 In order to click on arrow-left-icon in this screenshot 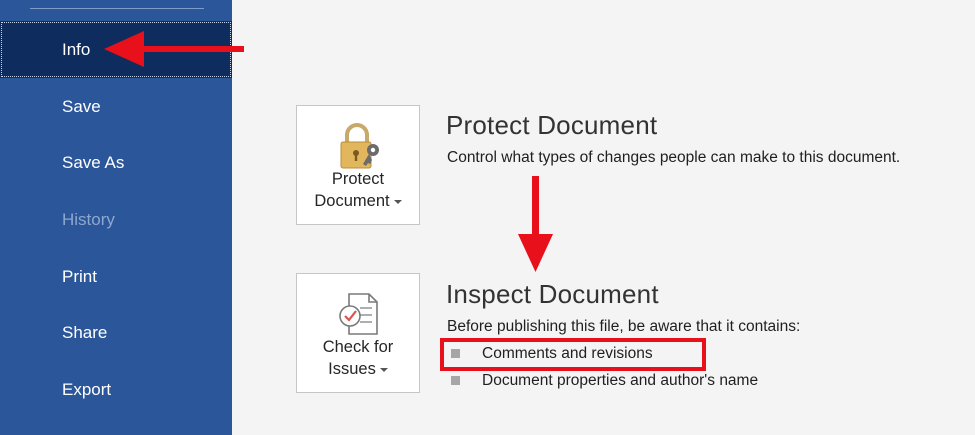, I will do `click(174, 49)`.